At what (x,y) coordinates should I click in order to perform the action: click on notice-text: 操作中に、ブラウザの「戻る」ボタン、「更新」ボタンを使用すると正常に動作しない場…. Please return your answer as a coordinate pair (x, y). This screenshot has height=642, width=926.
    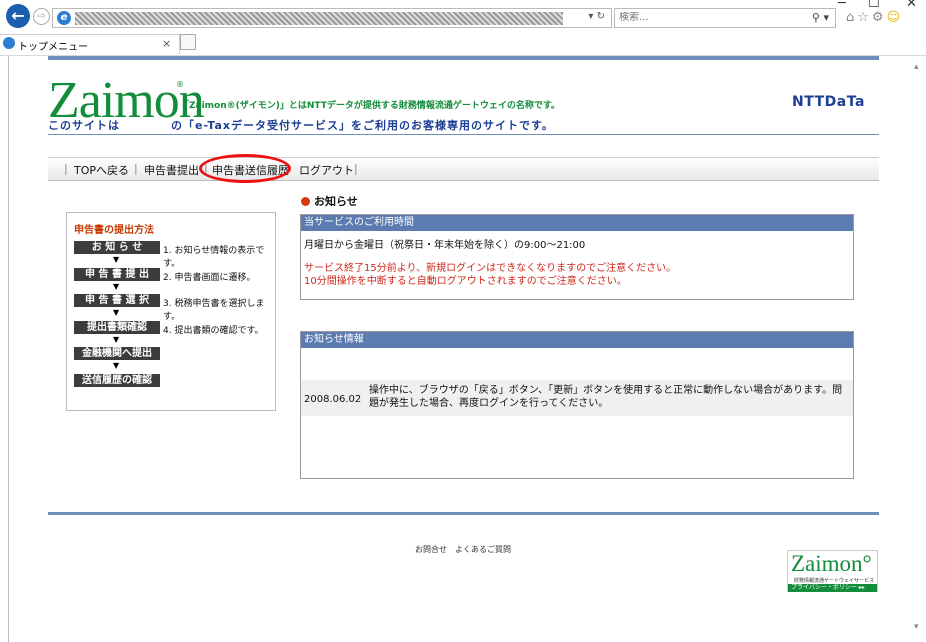
    Looking at the image, I should click on (606, 397).